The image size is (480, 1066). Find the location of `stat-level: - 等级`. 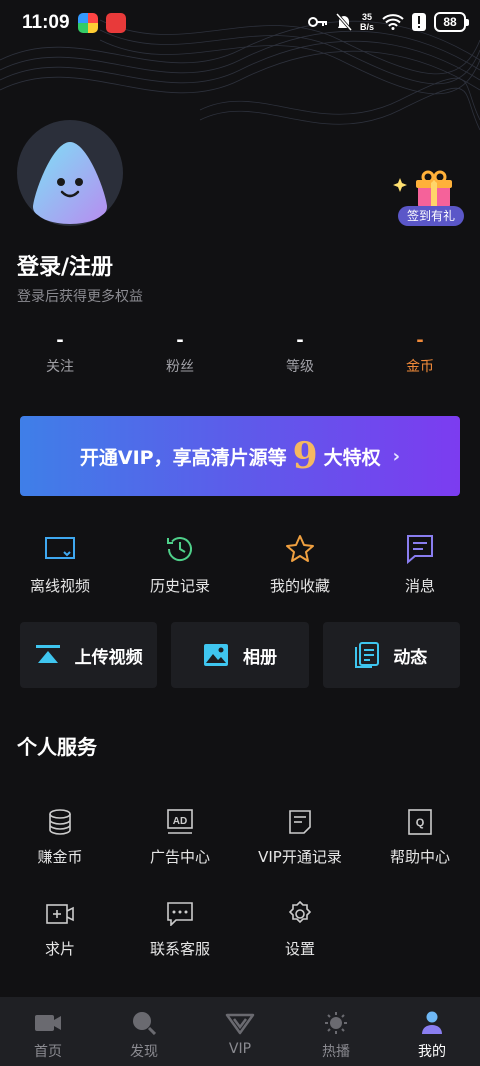

stat-level: - 等级 is located at coordinates (300, 353).